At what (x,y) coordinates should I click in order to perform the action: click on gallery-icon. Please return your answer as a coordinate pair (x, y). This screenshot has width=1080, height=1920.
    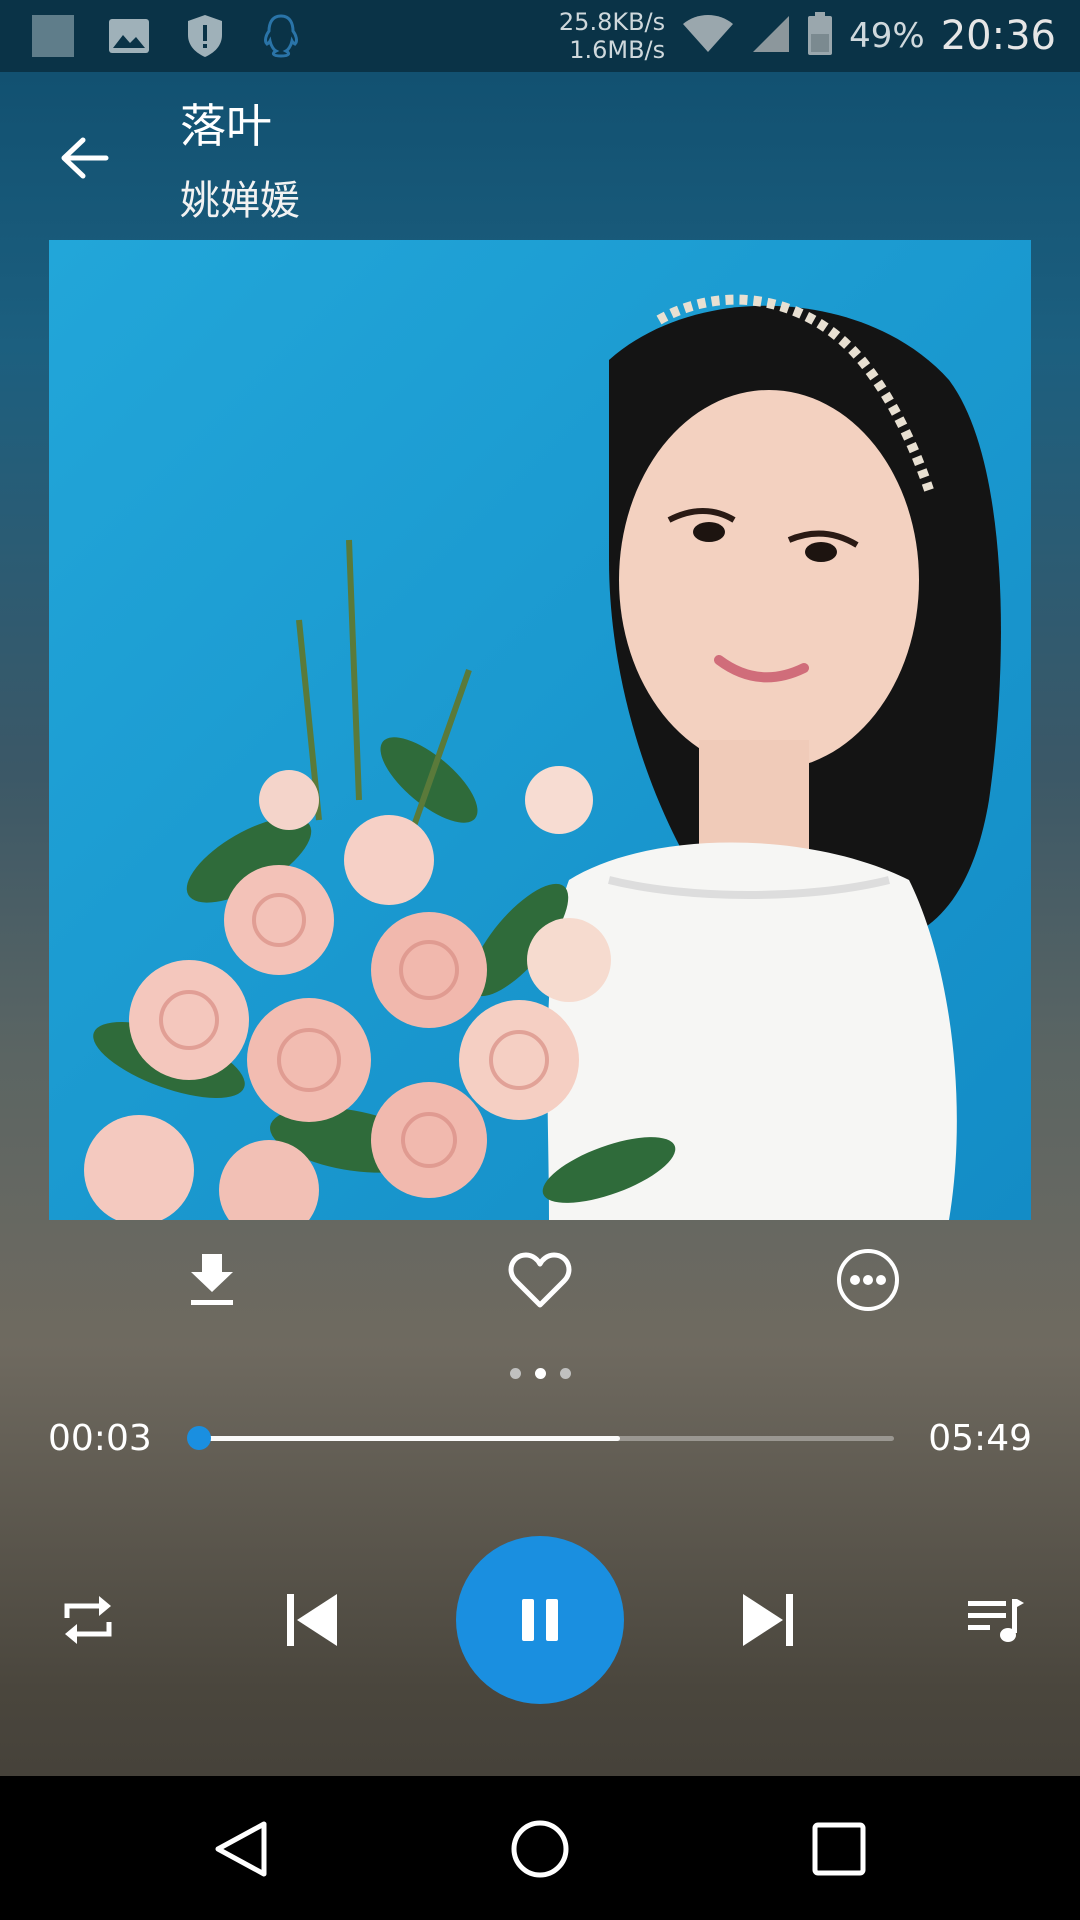
    Looking at the image, I should click on (129, 36).